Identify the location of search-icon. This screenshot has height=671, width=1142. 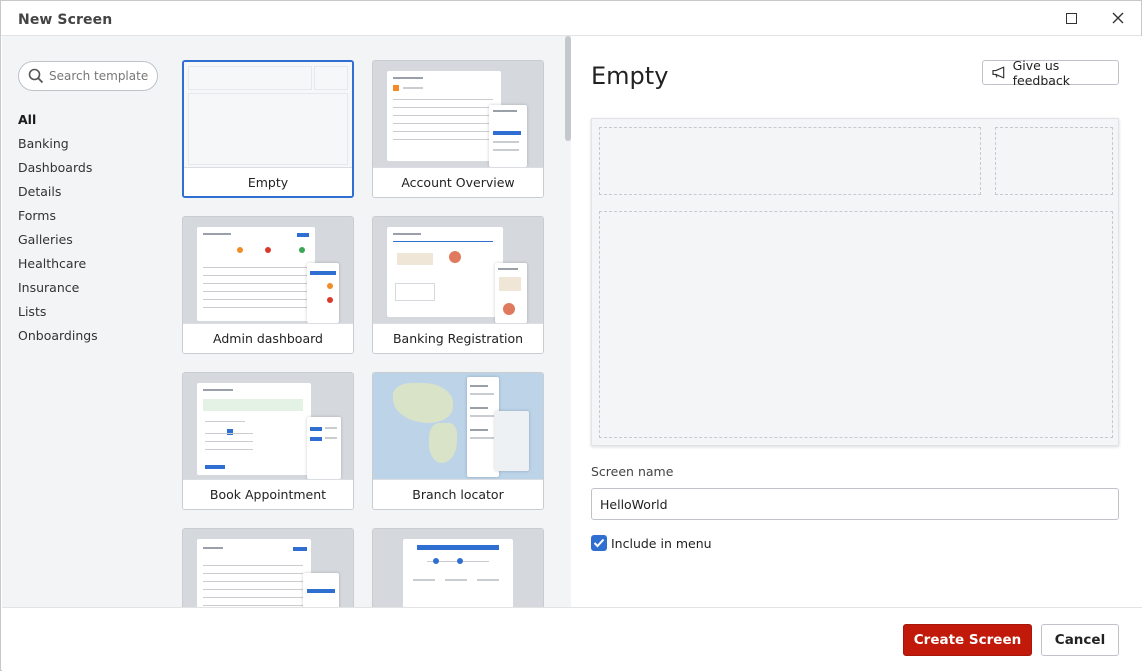
(36, 76).